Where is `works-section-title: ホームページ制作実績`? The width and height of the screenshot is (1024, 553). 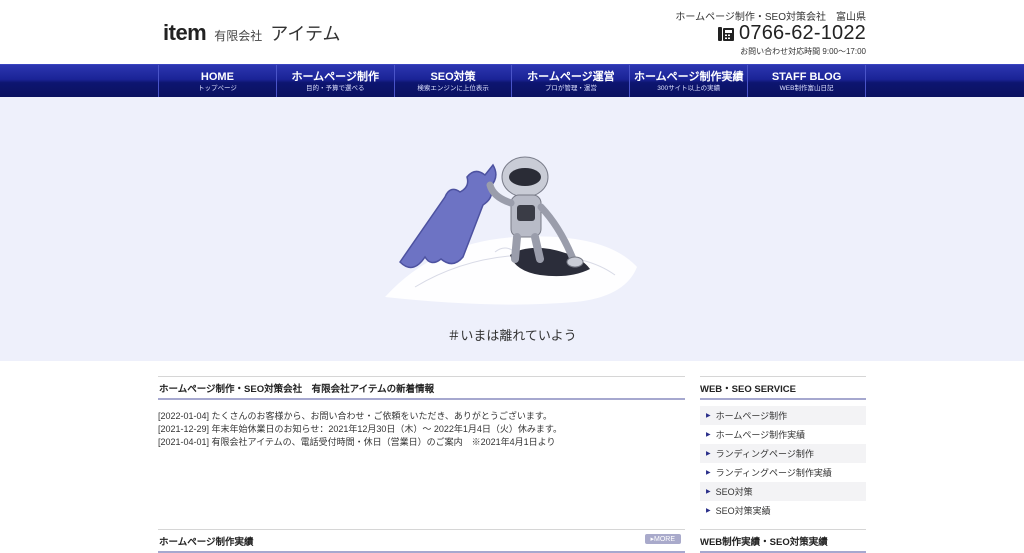
works-section-title: ホームページ制作実績 is located at coordinates (421, 541).